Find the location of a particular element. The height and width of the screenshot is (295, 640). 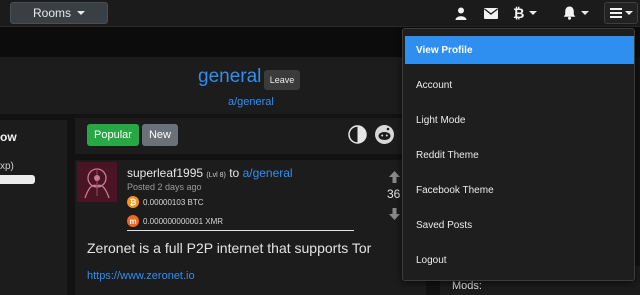

post-link: https://www.zeronet.io is located at coordinates (141, 276).